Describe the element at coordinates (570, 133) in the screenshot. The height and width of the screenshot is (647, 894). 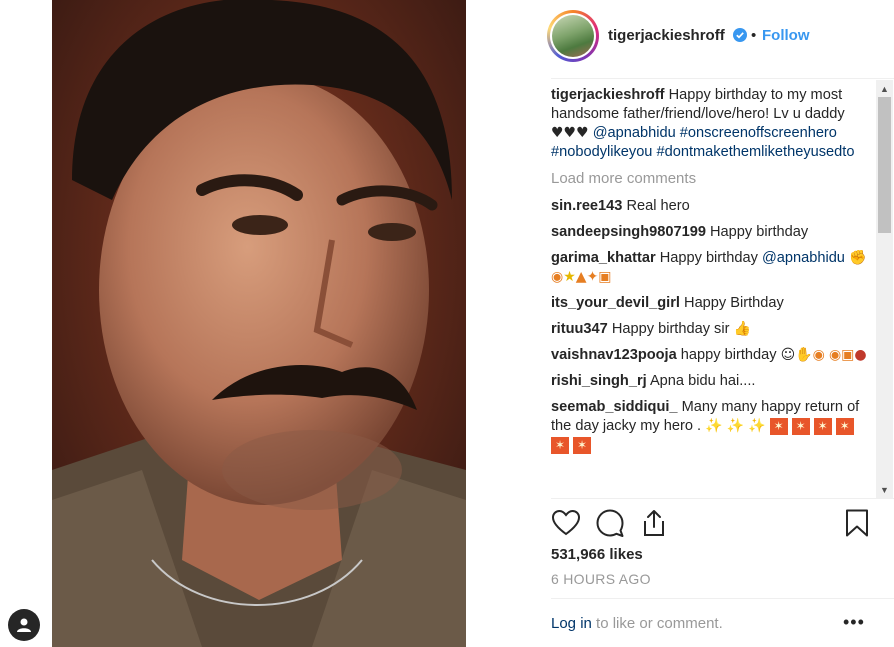
I see `caption-hearts: ♥♥♥` at that location.